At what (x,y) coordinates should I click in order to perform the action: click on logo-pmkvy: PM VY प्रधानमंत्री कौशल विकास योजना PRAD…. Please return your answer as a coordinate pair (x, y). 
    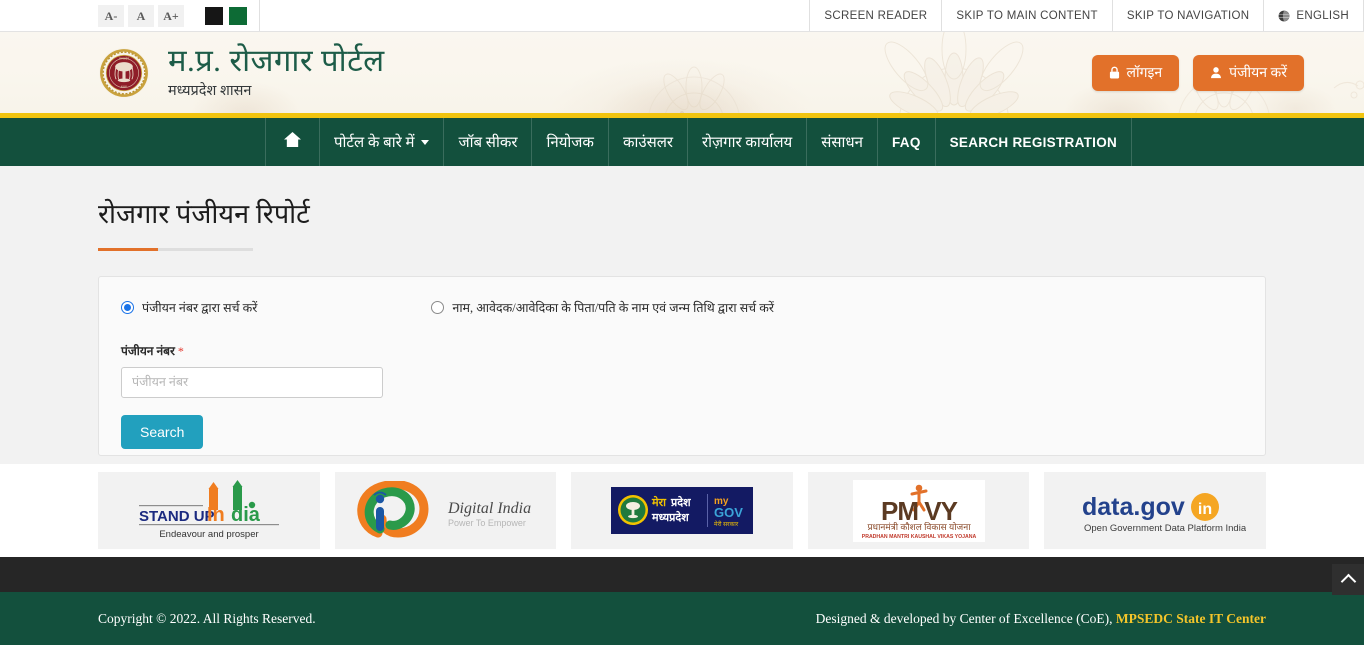
    Looking at the image, I should click on (918, 510).